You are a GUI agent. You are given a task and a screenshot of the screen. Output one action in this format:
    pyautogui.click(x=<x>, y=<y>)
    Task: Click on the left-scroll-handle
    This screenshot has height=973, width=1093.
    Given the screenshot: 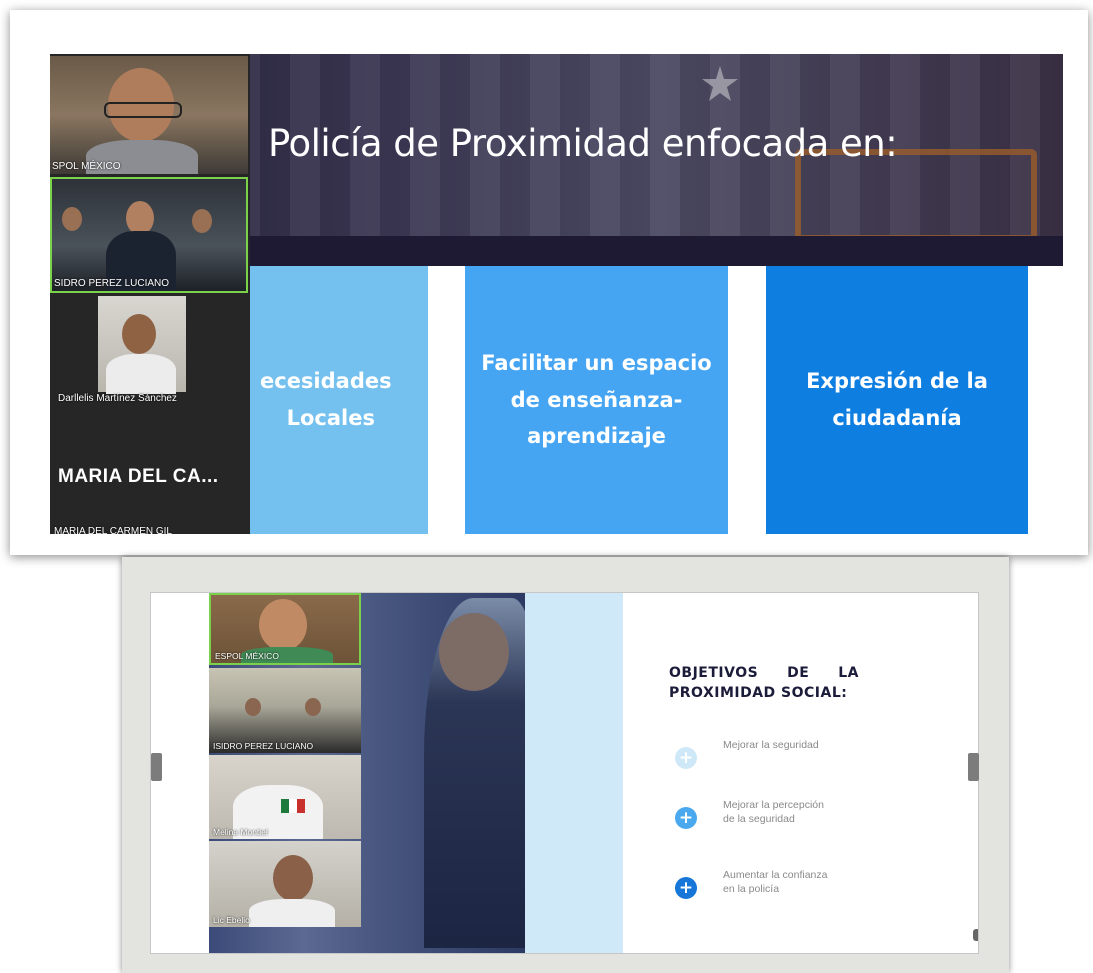 What is the action you would take?
    pyautogui.click(x=156, y=767)
    